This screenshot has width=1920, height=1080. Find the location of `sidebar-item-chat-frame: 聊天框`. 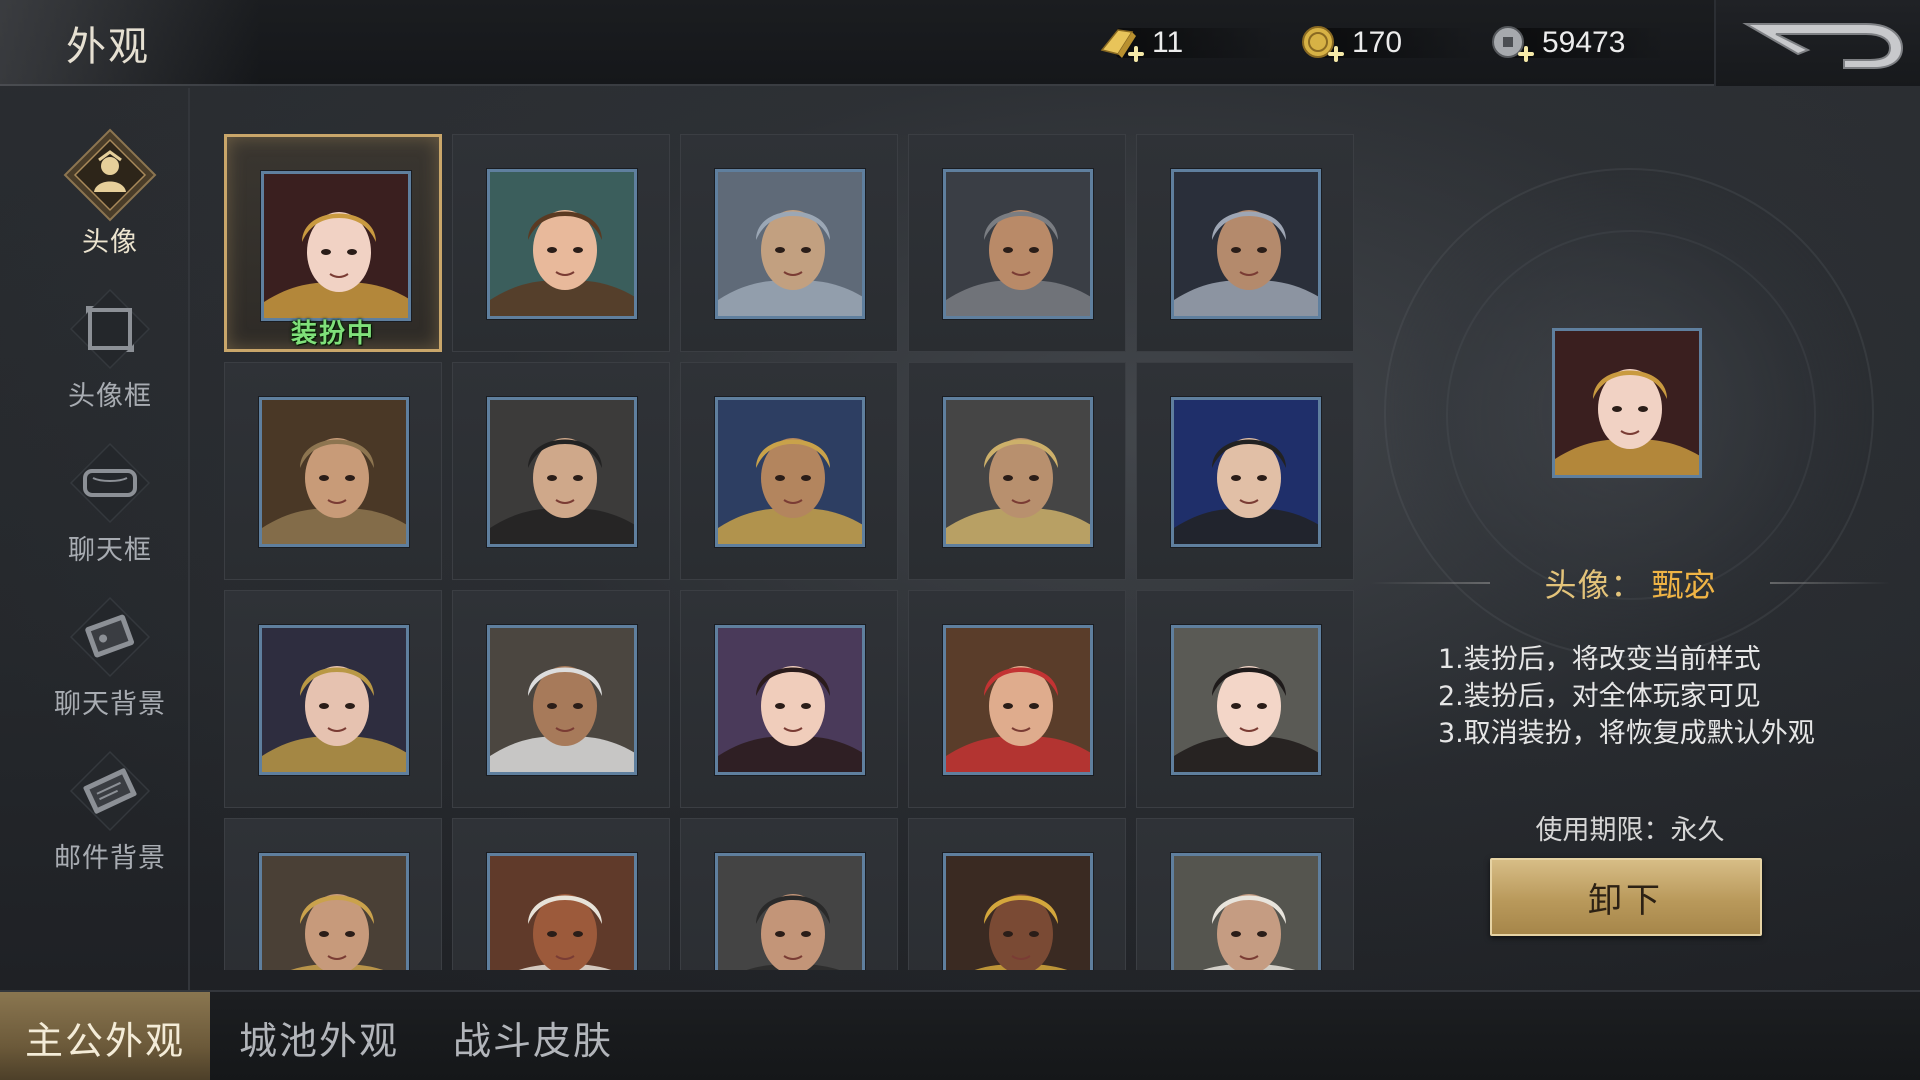

sidebar-item-chat-frame: 聊天框 is located at coordinates (110, 509).